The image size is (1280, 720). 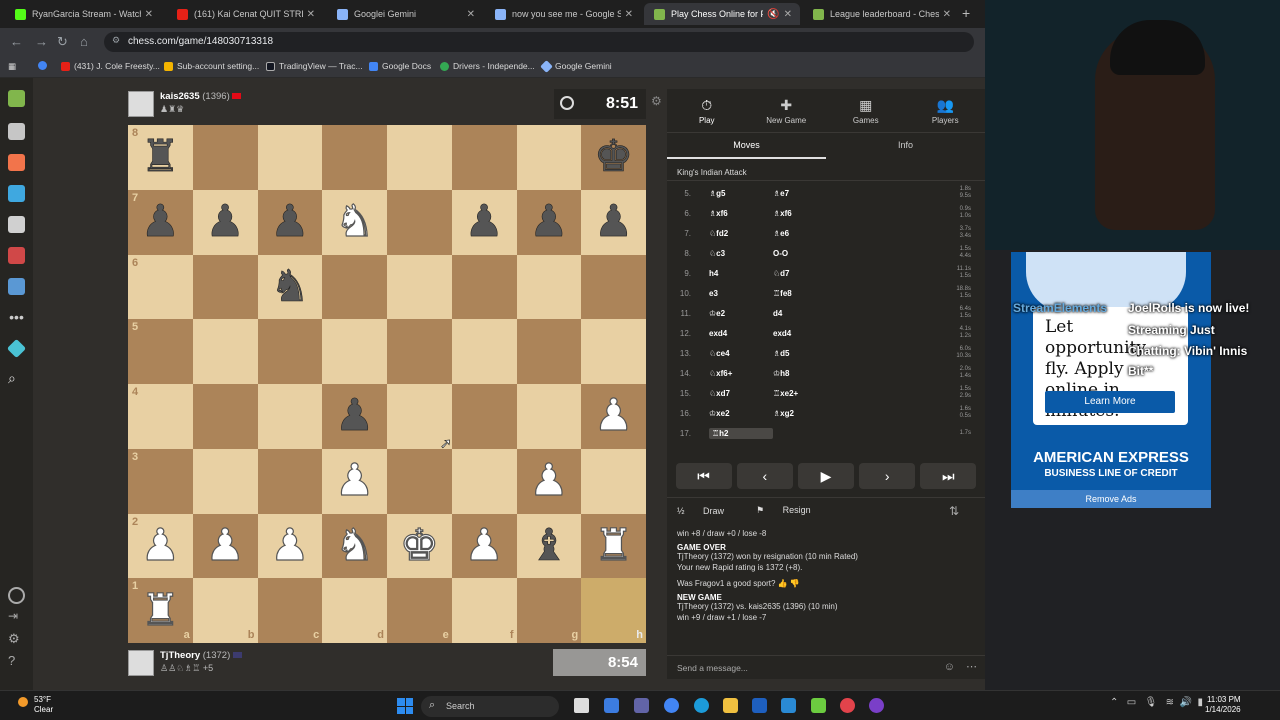 I want to click on square-b6, so click(x=225, y=287).